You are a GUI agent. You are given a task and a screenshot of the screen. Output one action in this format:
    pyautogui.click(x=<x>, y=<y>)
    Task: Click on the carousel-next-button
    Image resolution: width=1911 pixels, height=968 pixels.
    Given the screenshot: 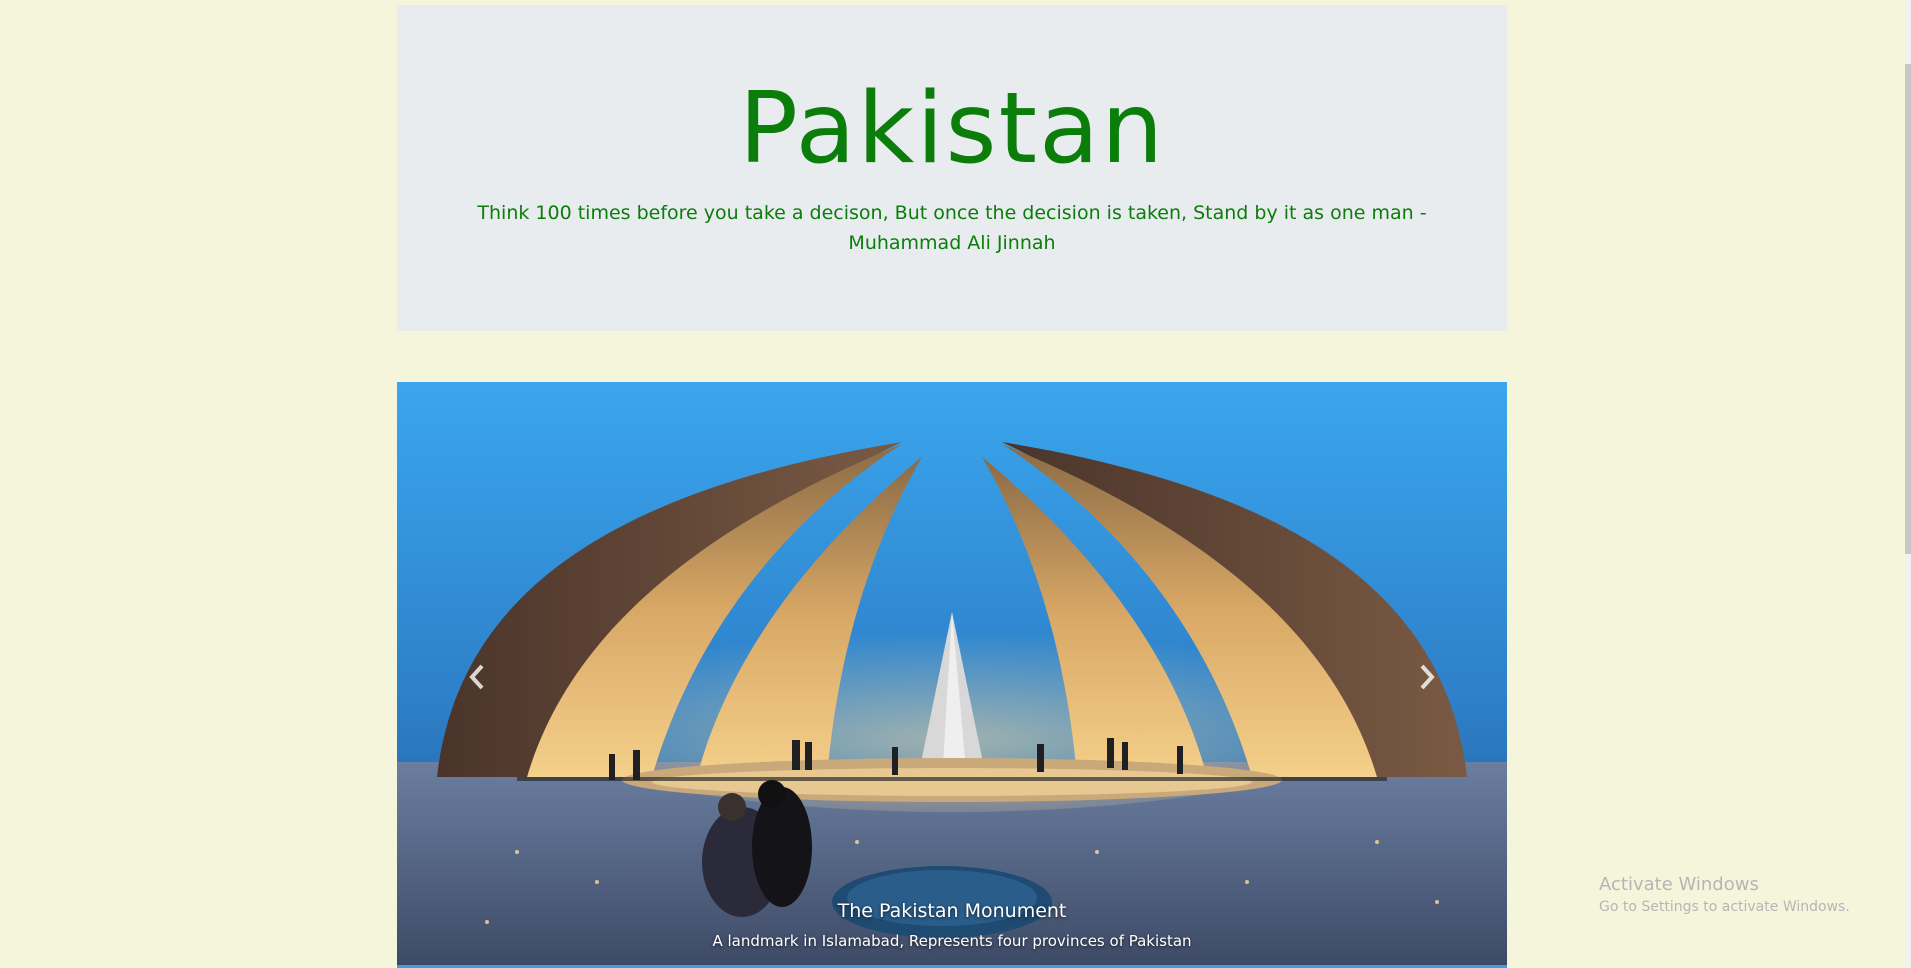 What is the action you would take?
    pyautogui.click(x=1427, y=677)
    